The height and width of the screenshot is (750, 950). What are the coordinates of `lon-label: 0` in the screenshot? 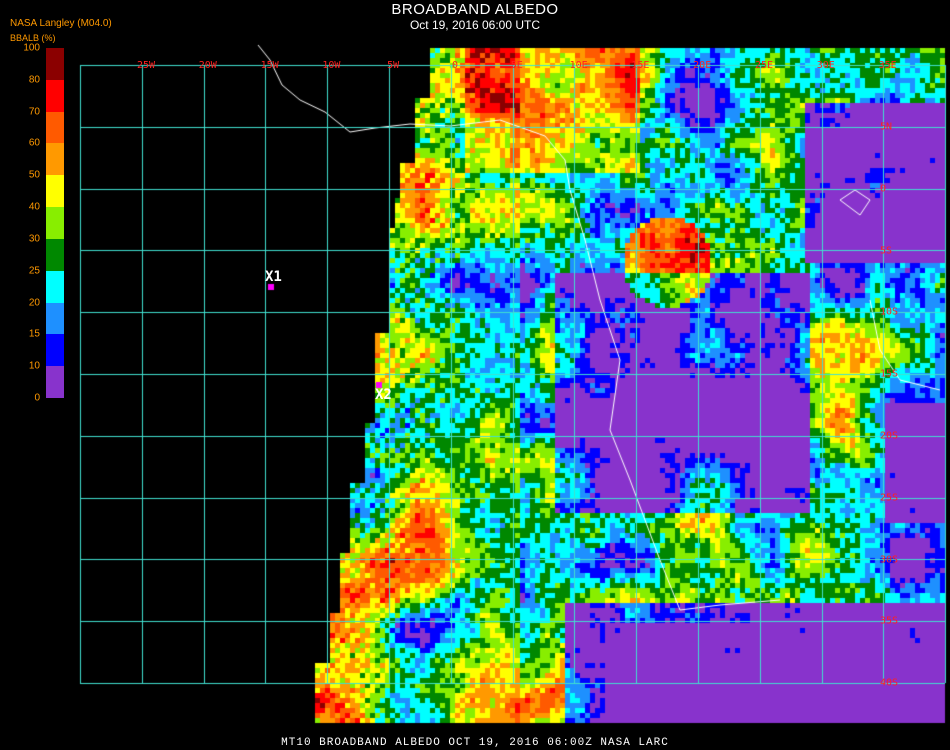 It's located at (455, 65).